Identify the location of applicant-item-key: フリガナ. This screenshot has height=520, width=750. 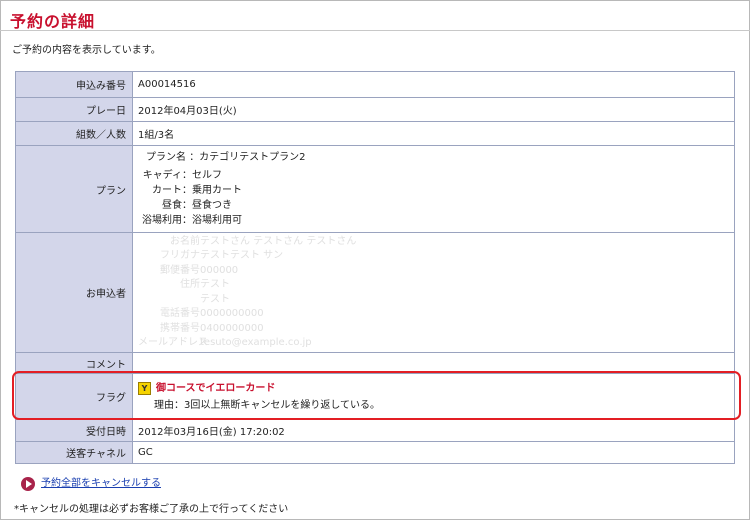
(180, 255).